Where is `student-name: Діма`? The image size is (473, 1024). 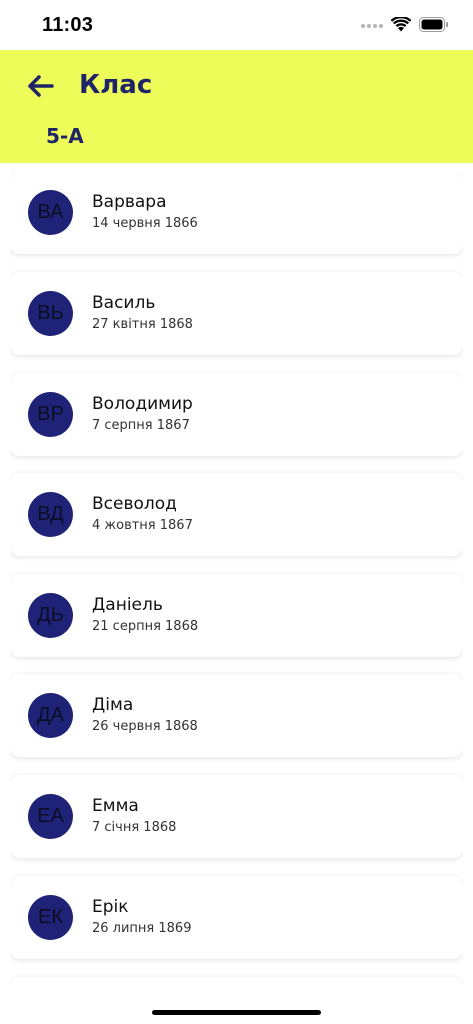
student-name: Діма is located at coordinates (113, 705).